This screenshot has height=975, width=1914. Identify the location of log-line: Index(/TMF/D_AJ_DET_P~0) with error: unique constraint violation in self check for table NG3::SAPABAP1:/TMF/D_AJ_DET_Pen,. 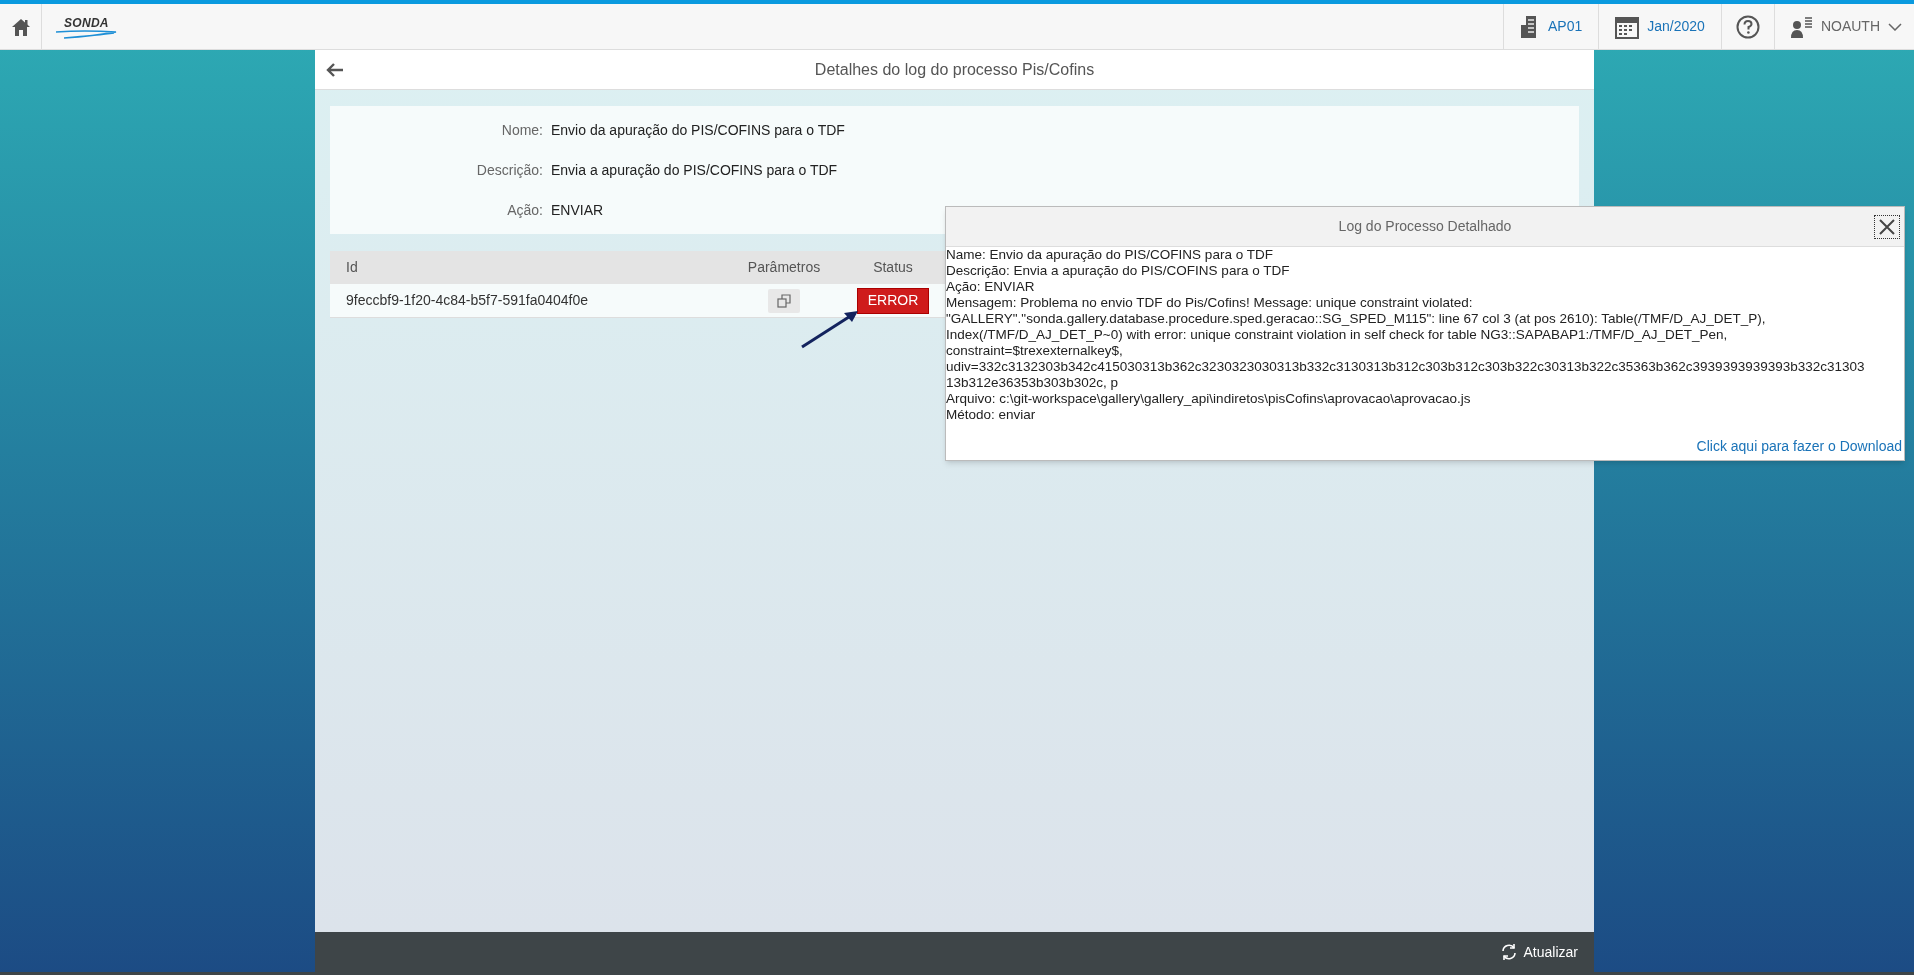
(1337, 335).